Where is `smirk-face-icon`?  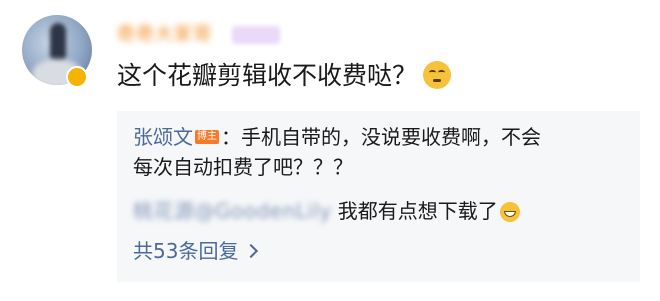 smirk-face-icon is located at coordinates (437, 75).